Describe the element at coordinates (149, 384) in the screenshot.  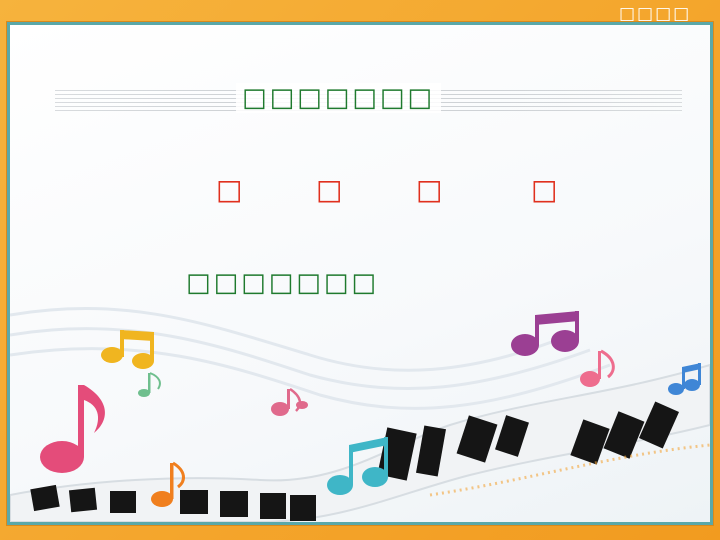
I see `music-note-green-icon` at that location.